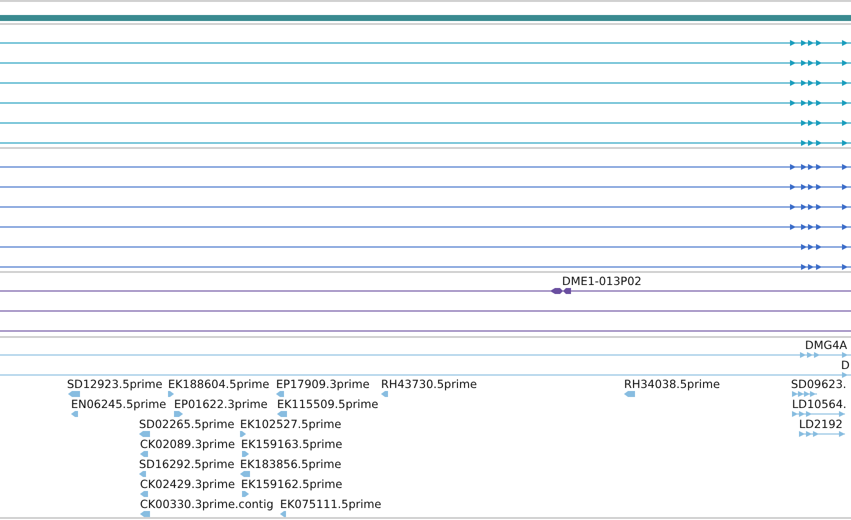  Describe the element at coordinates (118, 404) in the screenshot. I see `feature-label: EN06245.5prime` at that location.